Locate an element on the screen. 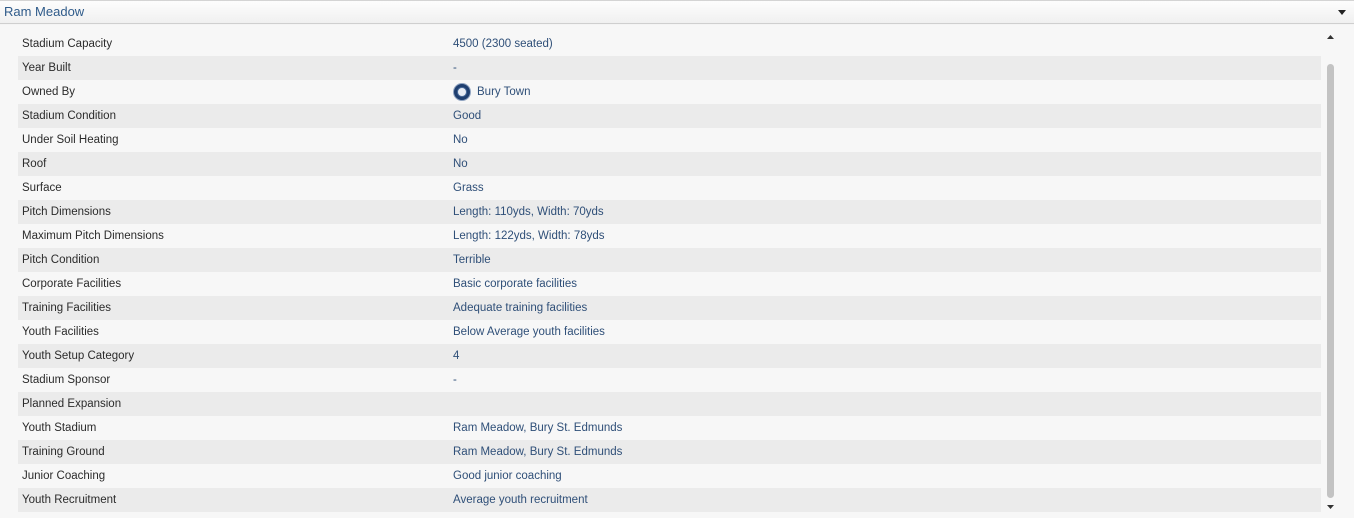  row-label: Owned By is located at coordinates (49, 92).